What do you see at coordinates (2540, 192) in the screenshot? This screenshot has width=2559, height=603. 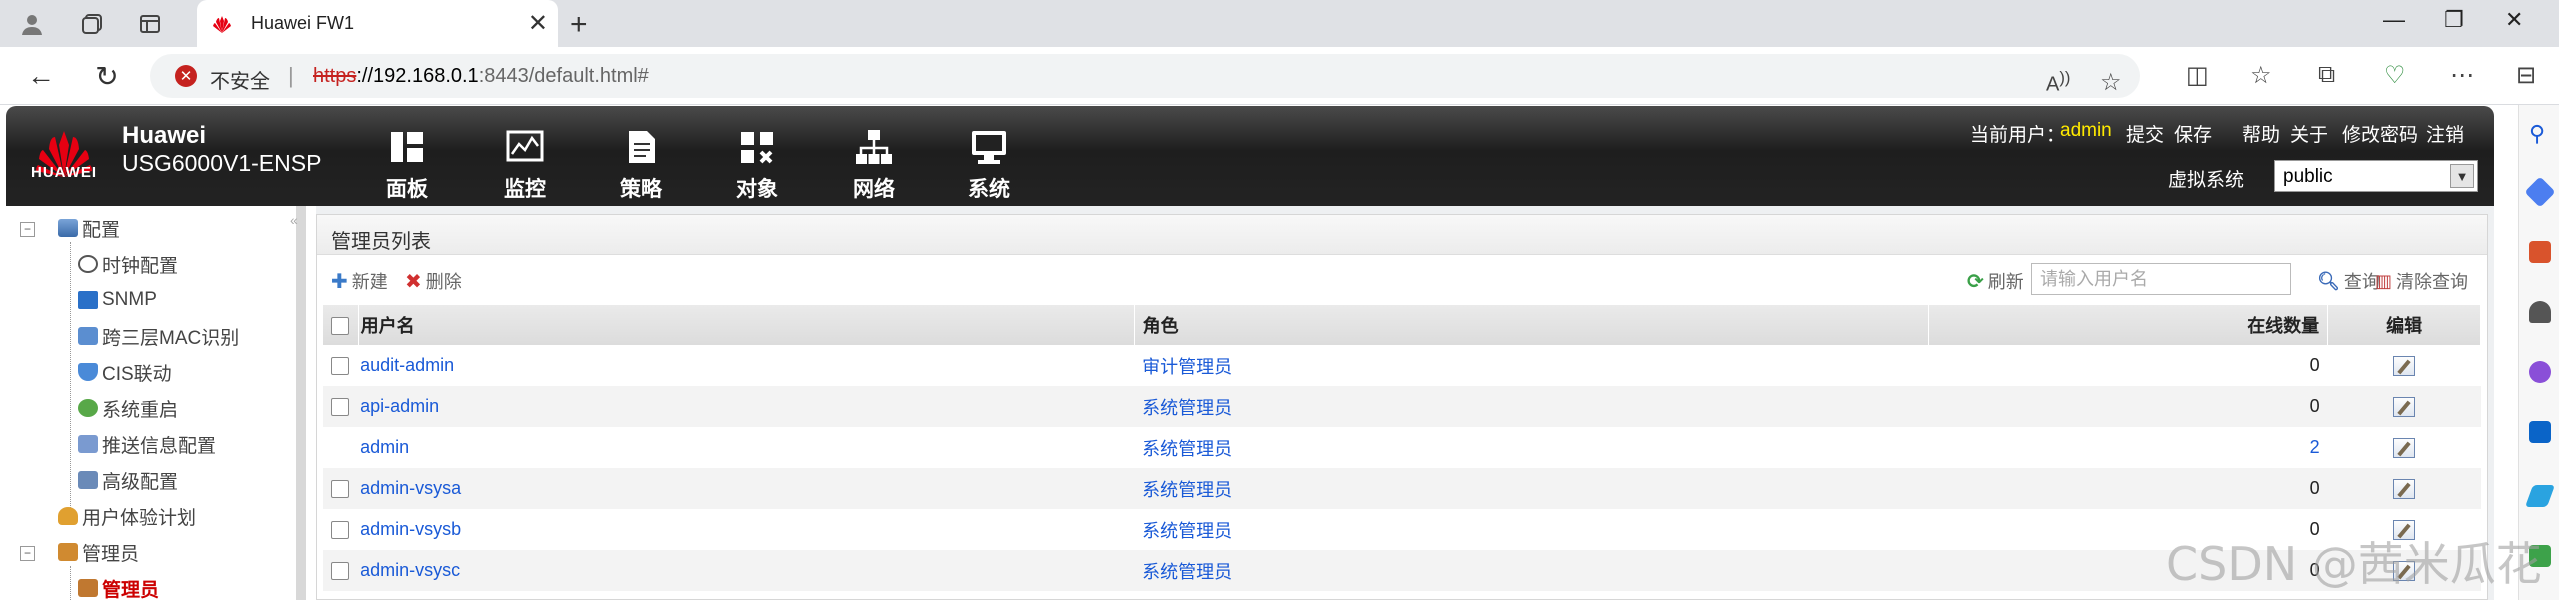 I see `shopping-tag-icon` at bounding box center [2540, 192].